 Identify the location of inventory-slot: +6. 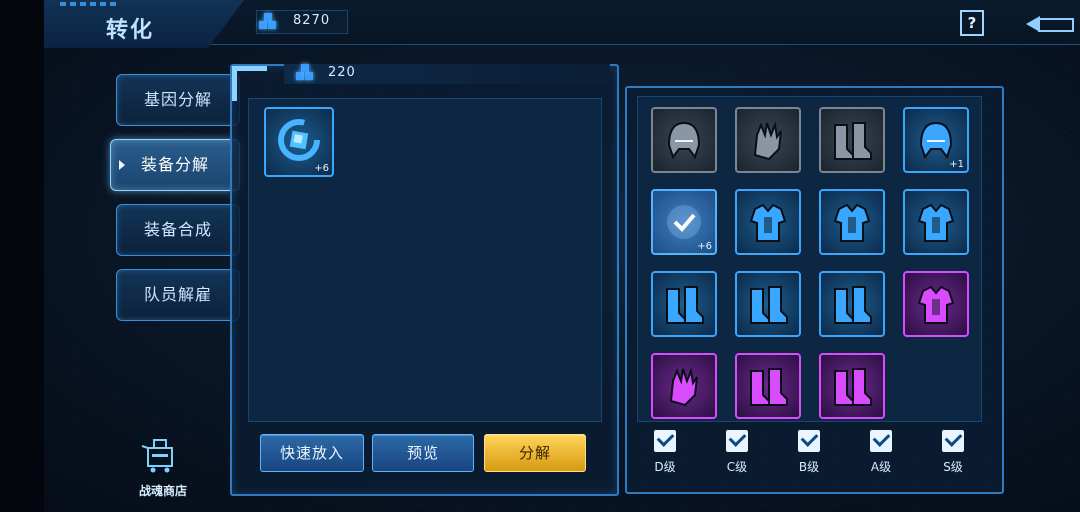
(684, 222).